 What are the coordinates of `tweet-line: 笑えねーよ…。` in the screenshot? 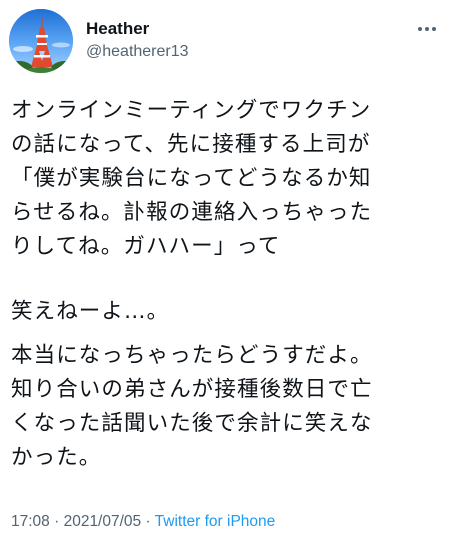 It's located at (90, 311).